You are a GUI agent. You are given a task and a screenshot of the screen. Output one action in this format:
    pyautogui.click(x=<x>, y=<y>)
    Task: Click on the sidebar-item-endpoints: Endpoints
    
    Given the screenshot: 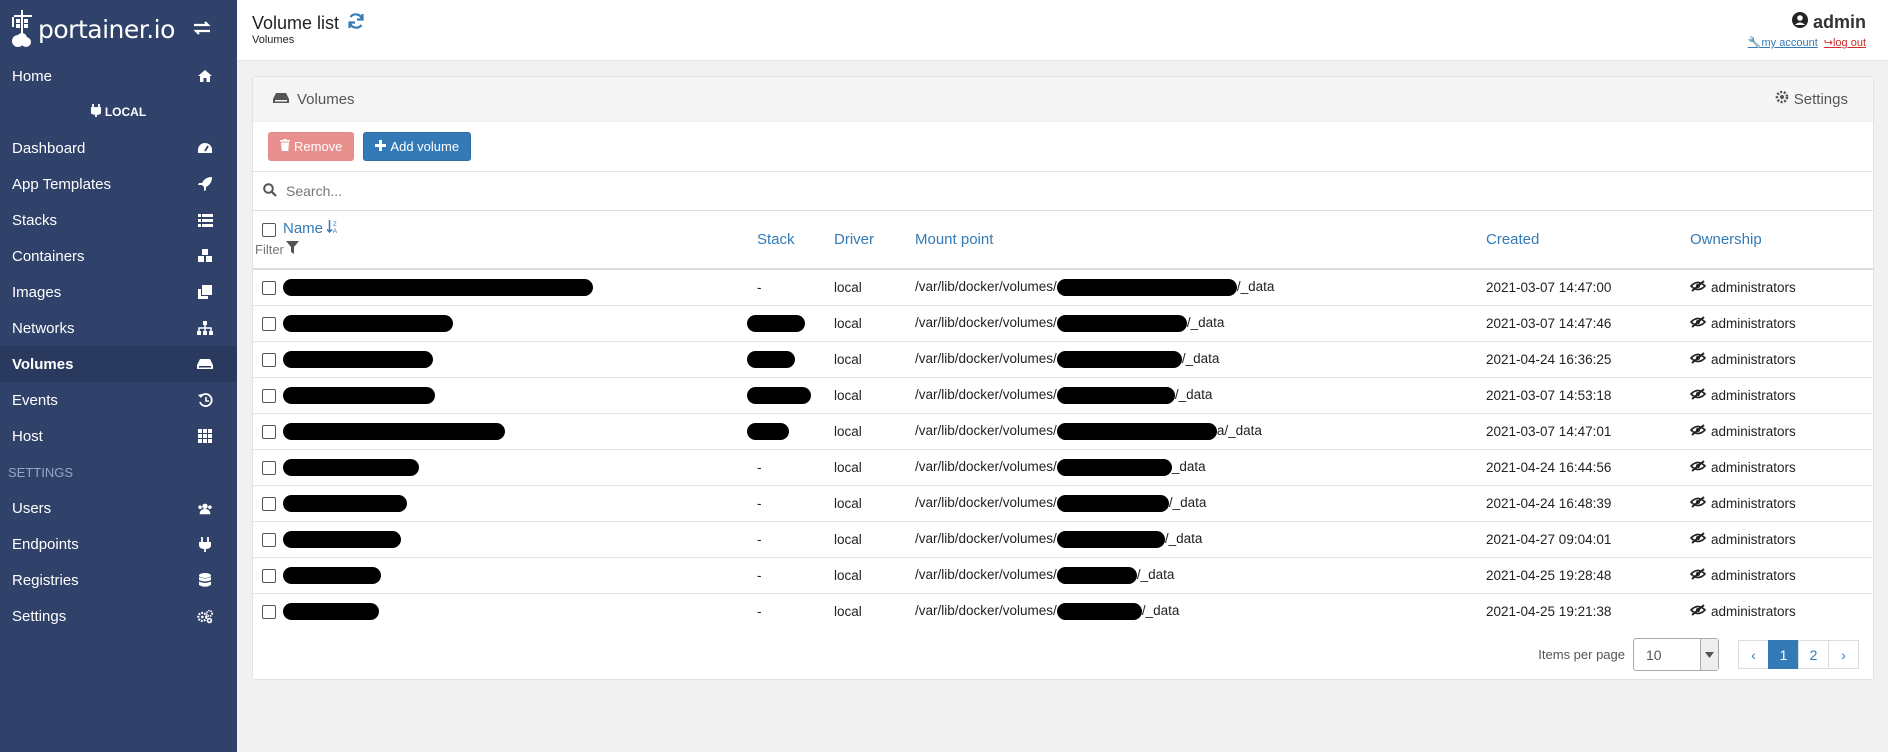 What is the action you would take?
    pyautogui.click(x=118, y=544)
    